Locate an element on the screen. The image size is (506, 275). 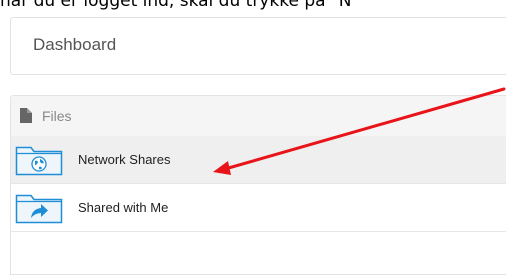
folder-globe-icon is located at coordinates (39, 161).